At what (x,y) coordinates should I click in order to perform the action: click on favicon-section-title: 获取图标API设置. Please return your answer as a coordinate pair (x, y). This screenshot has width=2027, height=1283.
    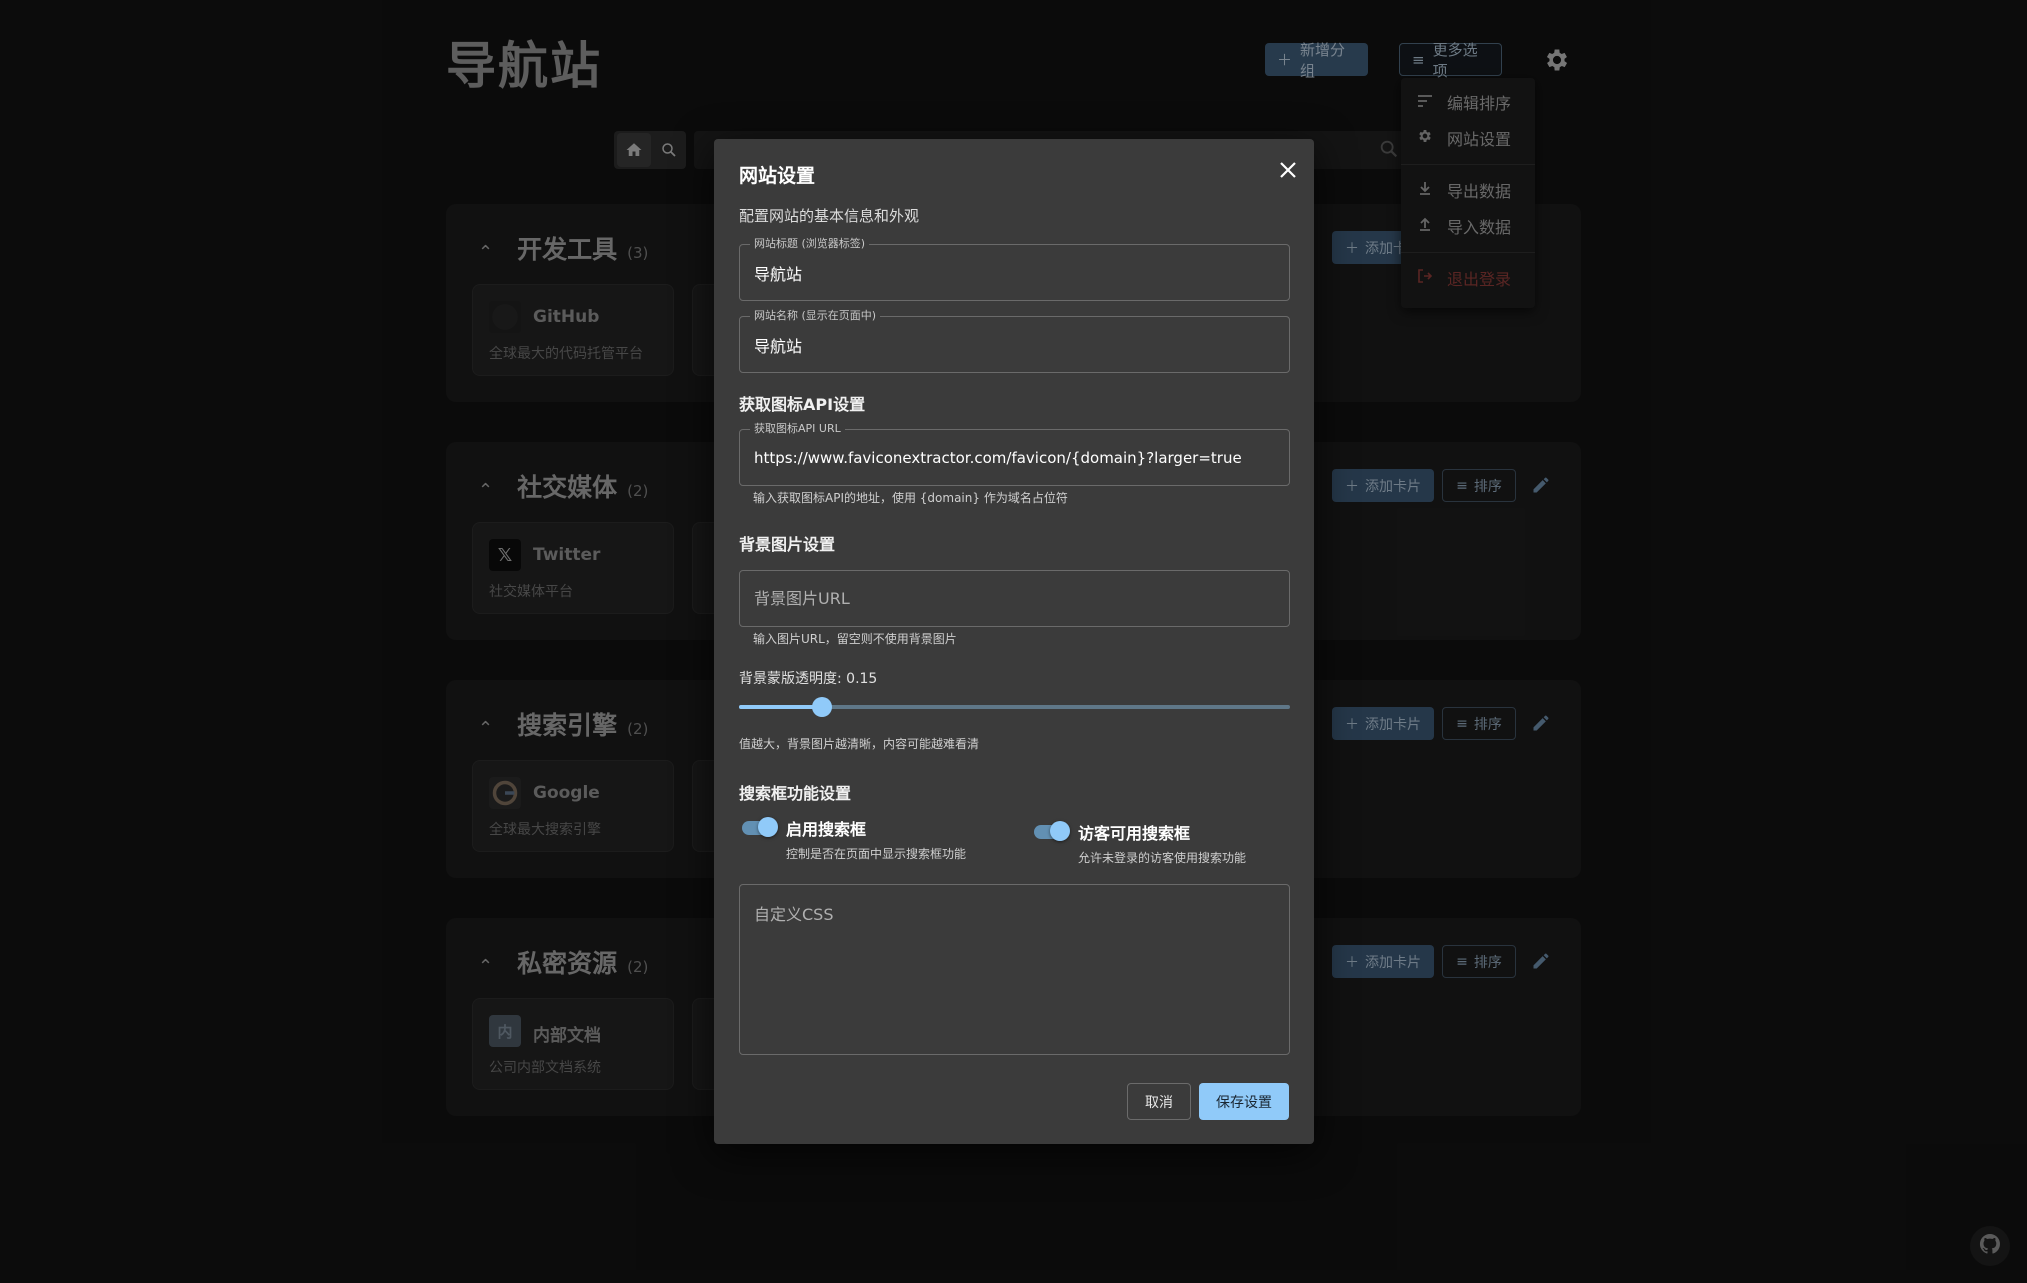
    Looking at the image, I should click on (802, 404).